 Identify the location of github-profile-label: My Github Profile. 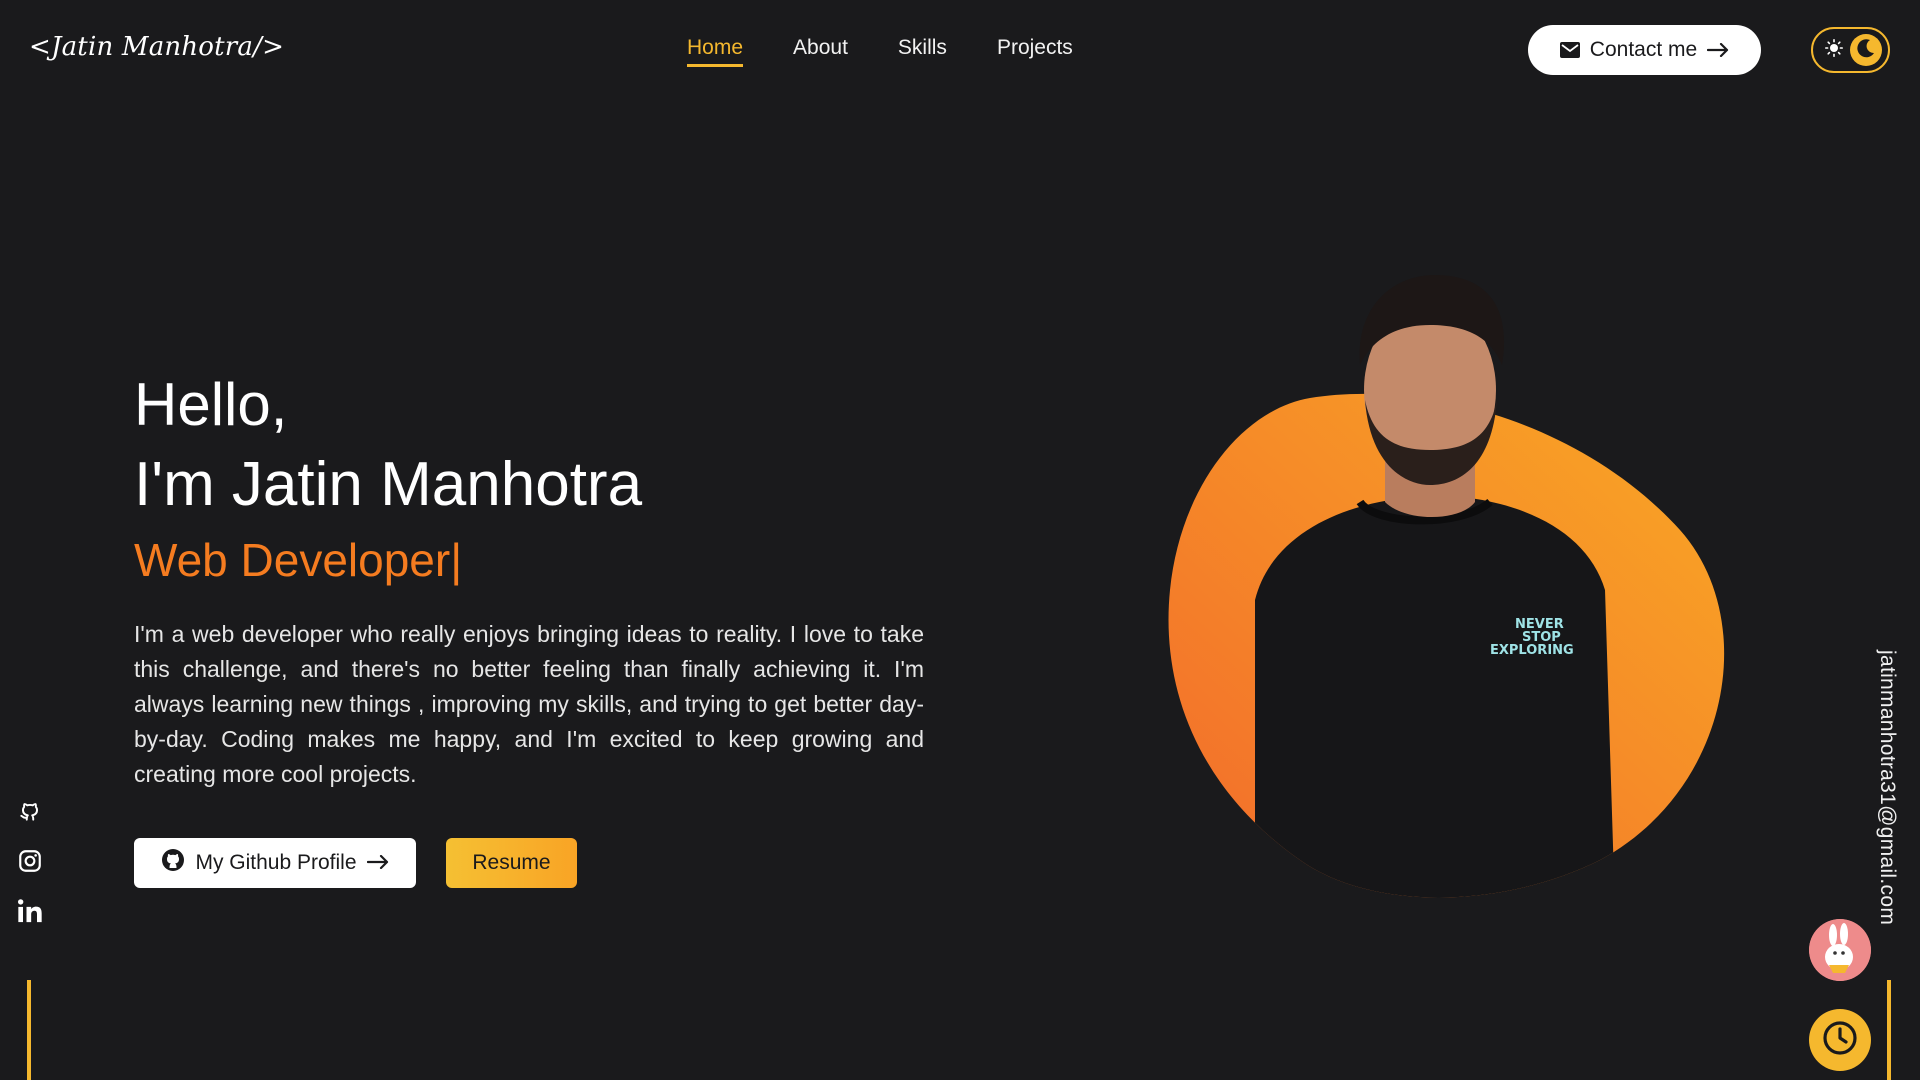
(276, 862).